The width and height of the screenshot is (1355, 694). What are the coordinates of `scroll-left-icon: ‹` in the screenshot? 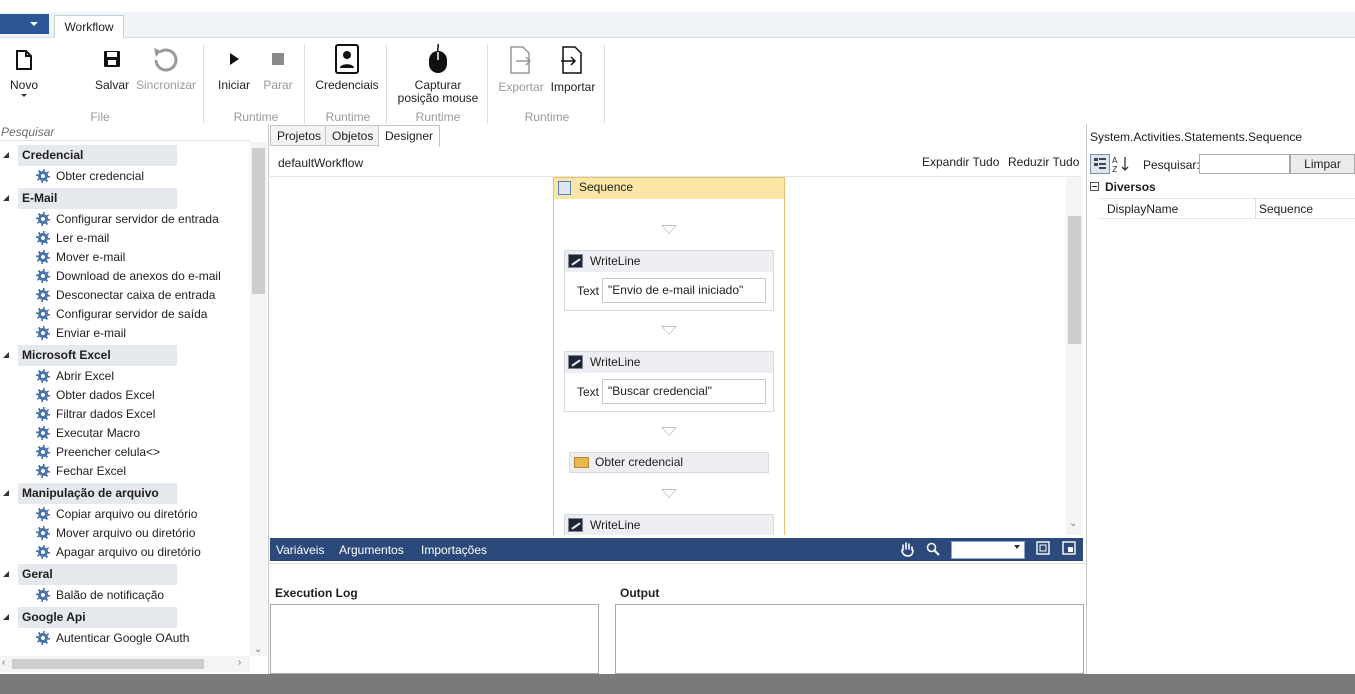 It's located at (3, 662).